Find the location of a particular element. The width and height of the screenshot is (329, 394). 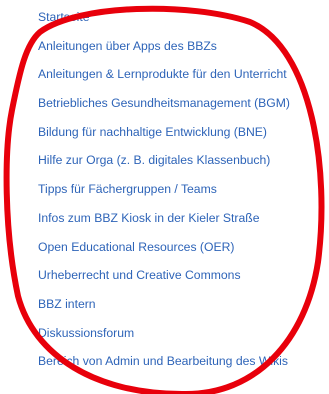

sidebar-item-label: Anleitungen über Apps des BBZs is located at coordinates (127, 46).